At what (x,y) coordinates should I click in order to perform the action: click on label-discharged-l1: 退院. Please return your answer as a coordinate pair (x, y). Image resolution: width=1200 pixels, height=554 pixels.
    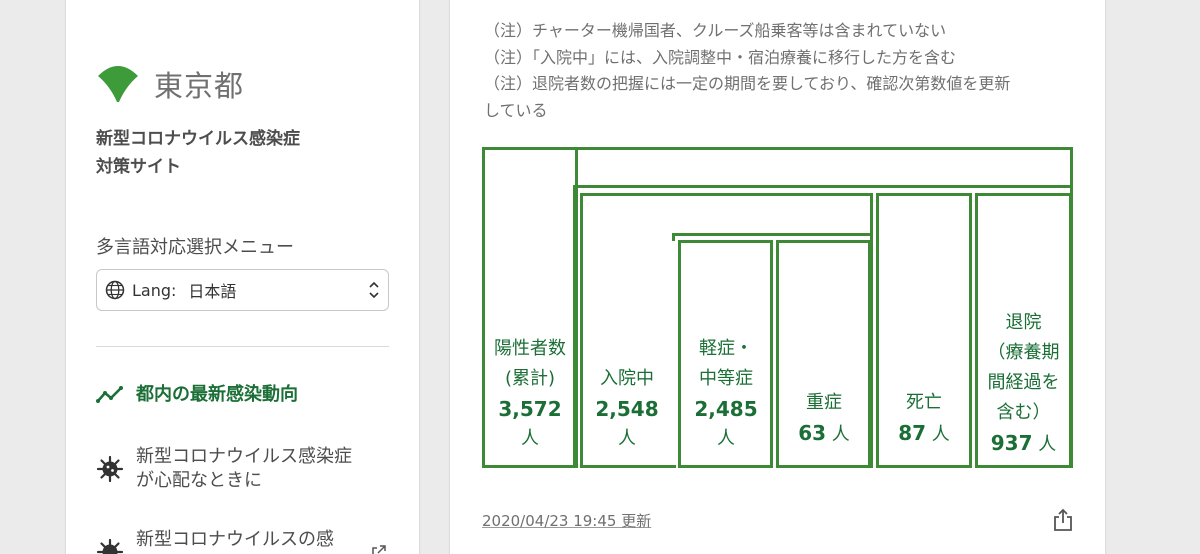
    Looking at the image, I should click on (1023, 322).